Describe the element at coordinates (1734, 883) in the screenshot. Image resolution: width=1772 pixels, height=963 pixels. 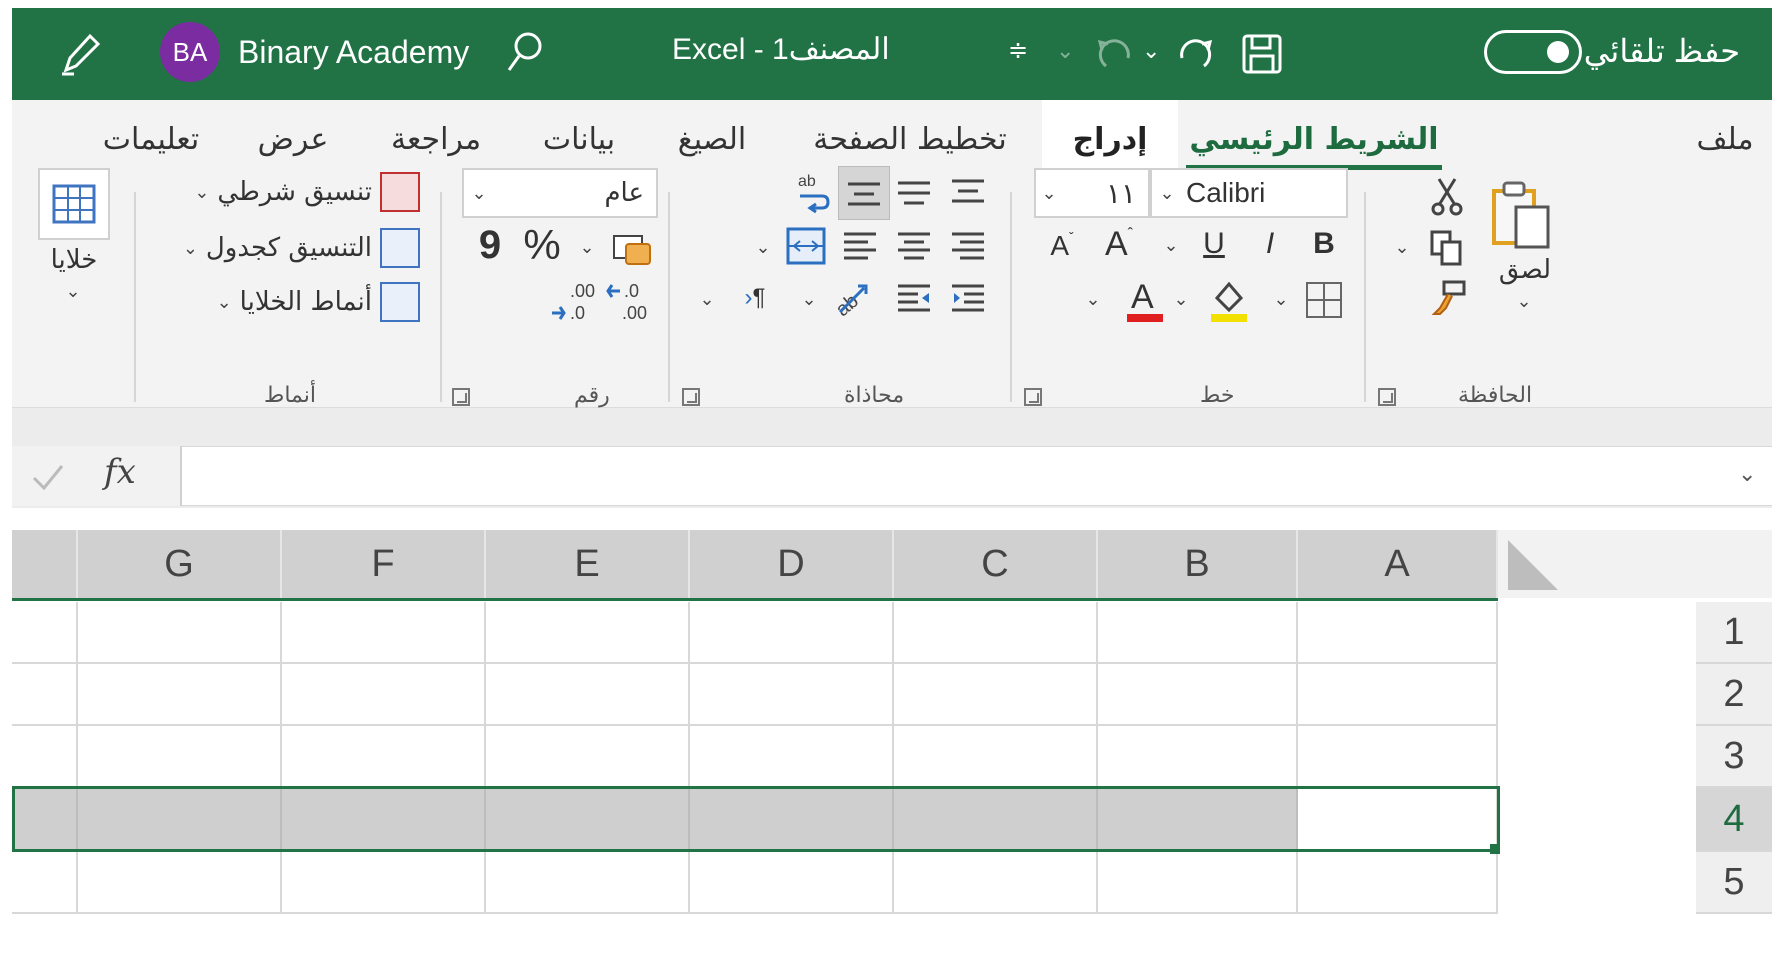
I see `row-header-5: 5` at that location.